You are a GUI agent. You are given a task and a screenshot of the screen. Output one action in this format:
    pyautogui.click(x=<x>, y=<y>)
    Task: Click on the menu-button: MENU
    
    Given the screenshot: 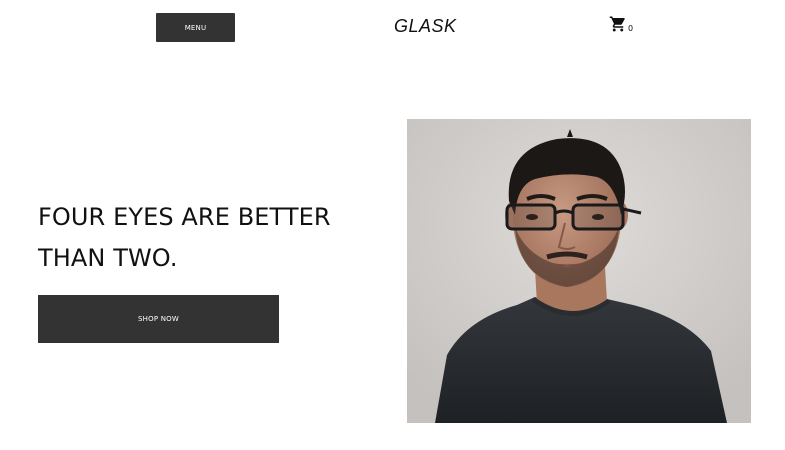 What is the action you would take?
    pyautogui.click(x=195, y=27)
    